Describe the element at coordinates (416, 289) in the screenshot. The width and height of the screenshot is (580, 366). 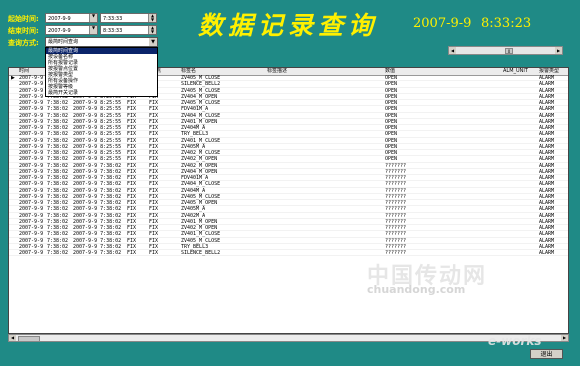
I see `watermark-site: chuandong.com` at that location.